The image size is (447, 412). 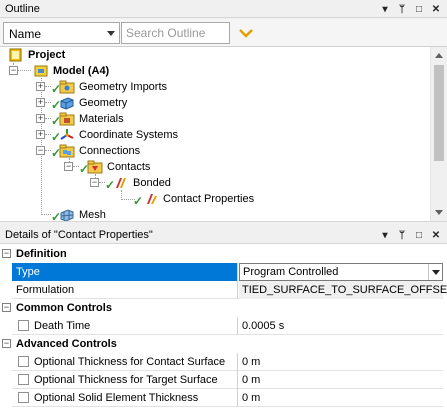 What do you see at coordinates (410, 9) in the screenshot?
I see `outline-window-controls: ▾ ᛘ □ ✕` at bounding box center [410, 9].